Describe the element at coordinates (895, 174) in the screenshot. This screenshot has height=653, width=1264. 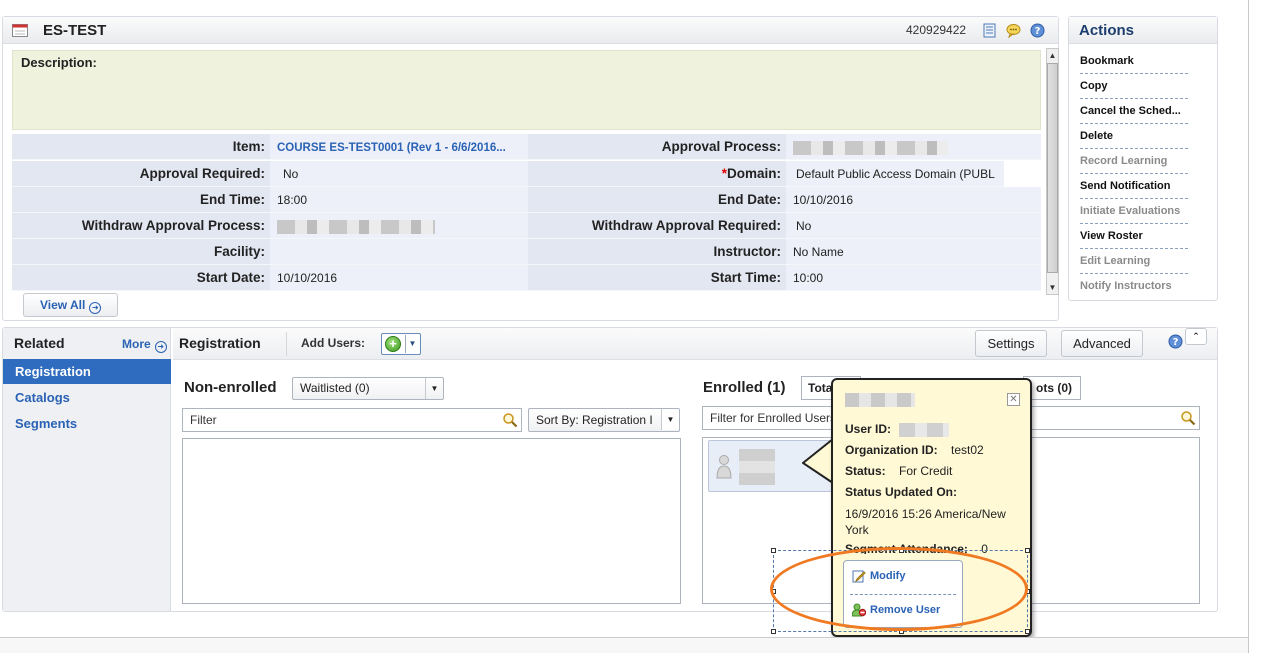
I see `domain-value: Default Public Access Domain (PUBL` at that location.